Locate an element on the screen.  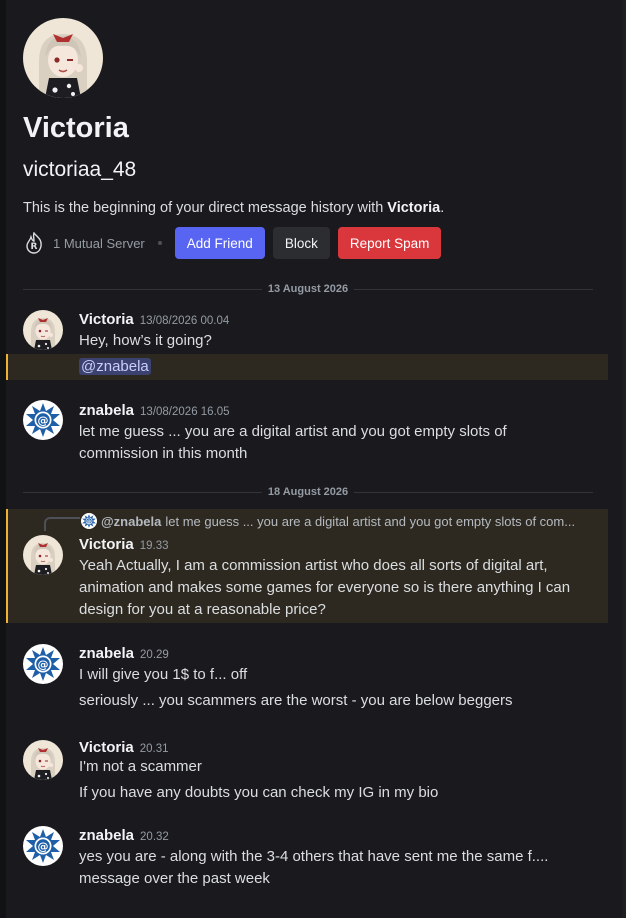
message-text: commission in this month is located at coordinates (163, 453).